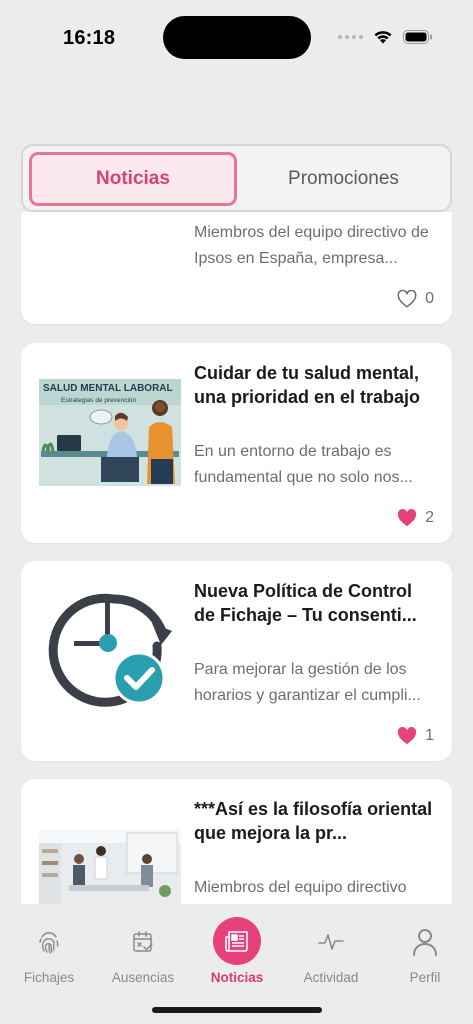 Image resolution: width=473 pixels, height=1024 pixels. Describe the element at coordinates (383, 37) in the screenshot. I see `wifi-icon` at that location.